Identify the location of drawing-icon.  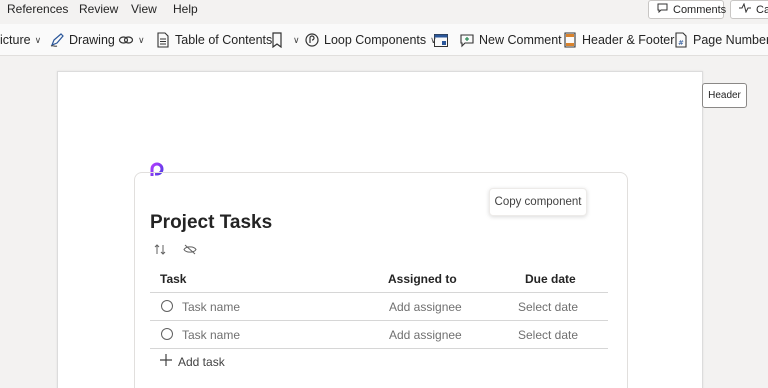
(57, 40).